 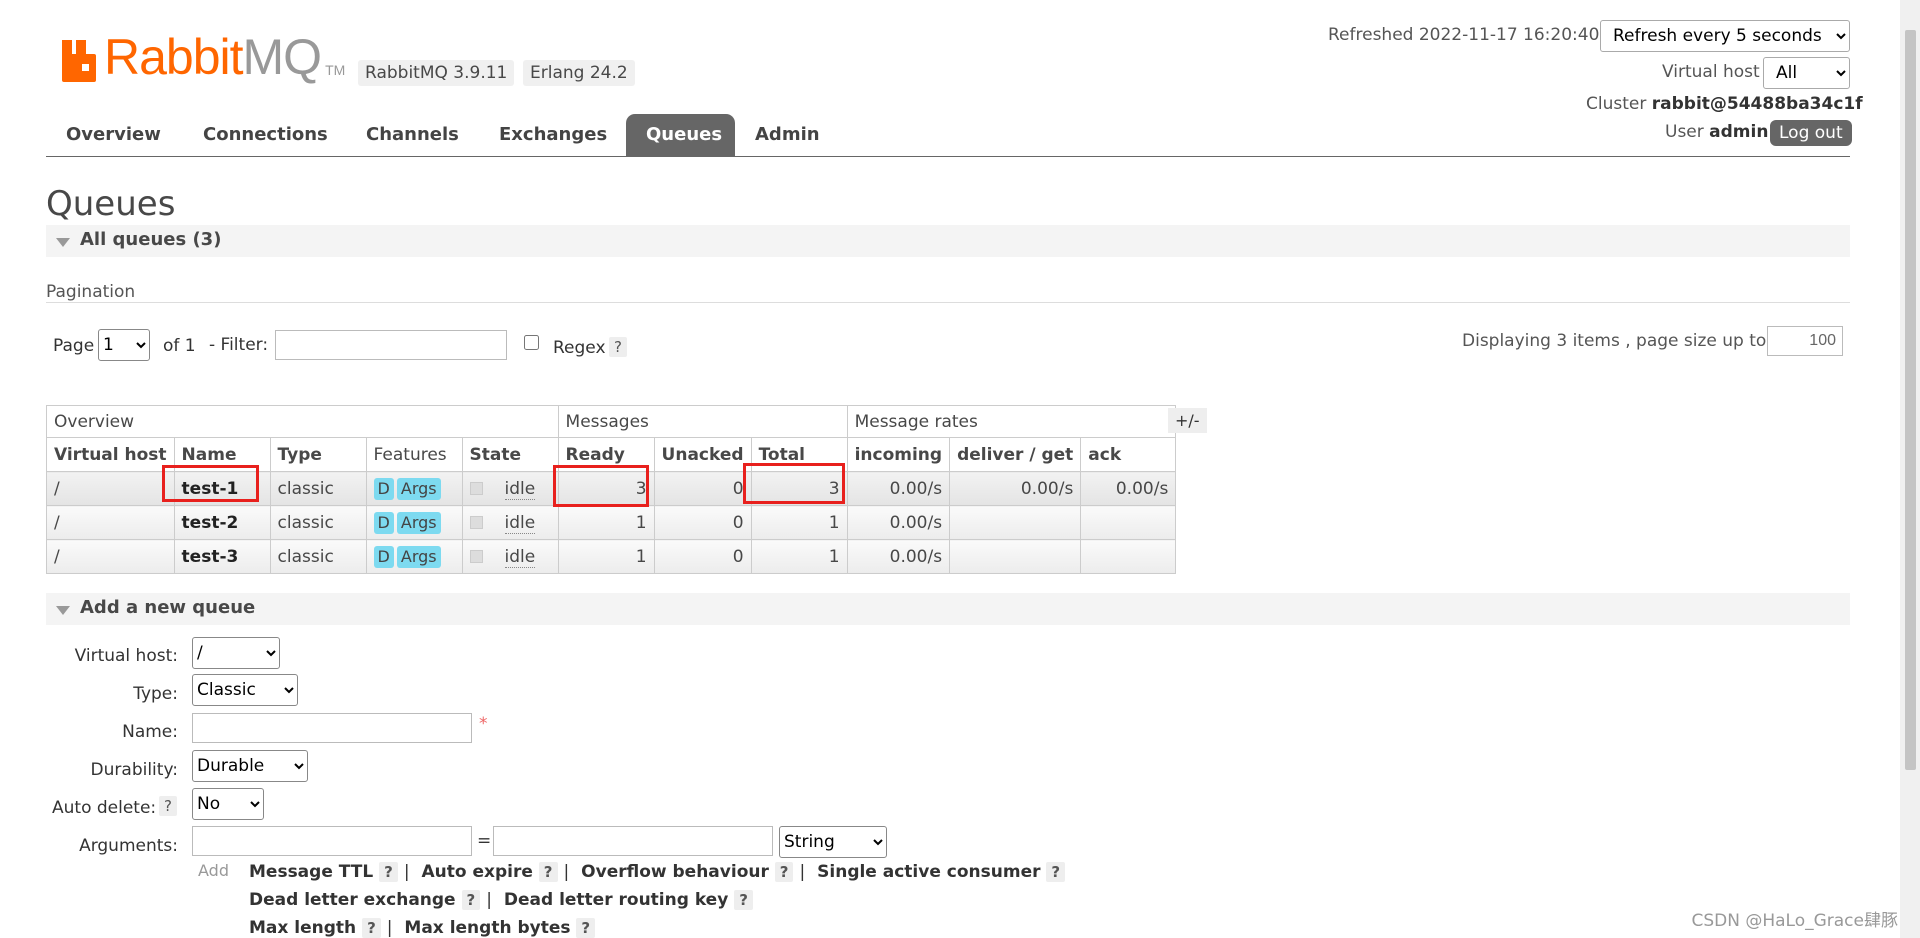 I want to click on regex-help-icon: ?, so click(x=618, y=347).